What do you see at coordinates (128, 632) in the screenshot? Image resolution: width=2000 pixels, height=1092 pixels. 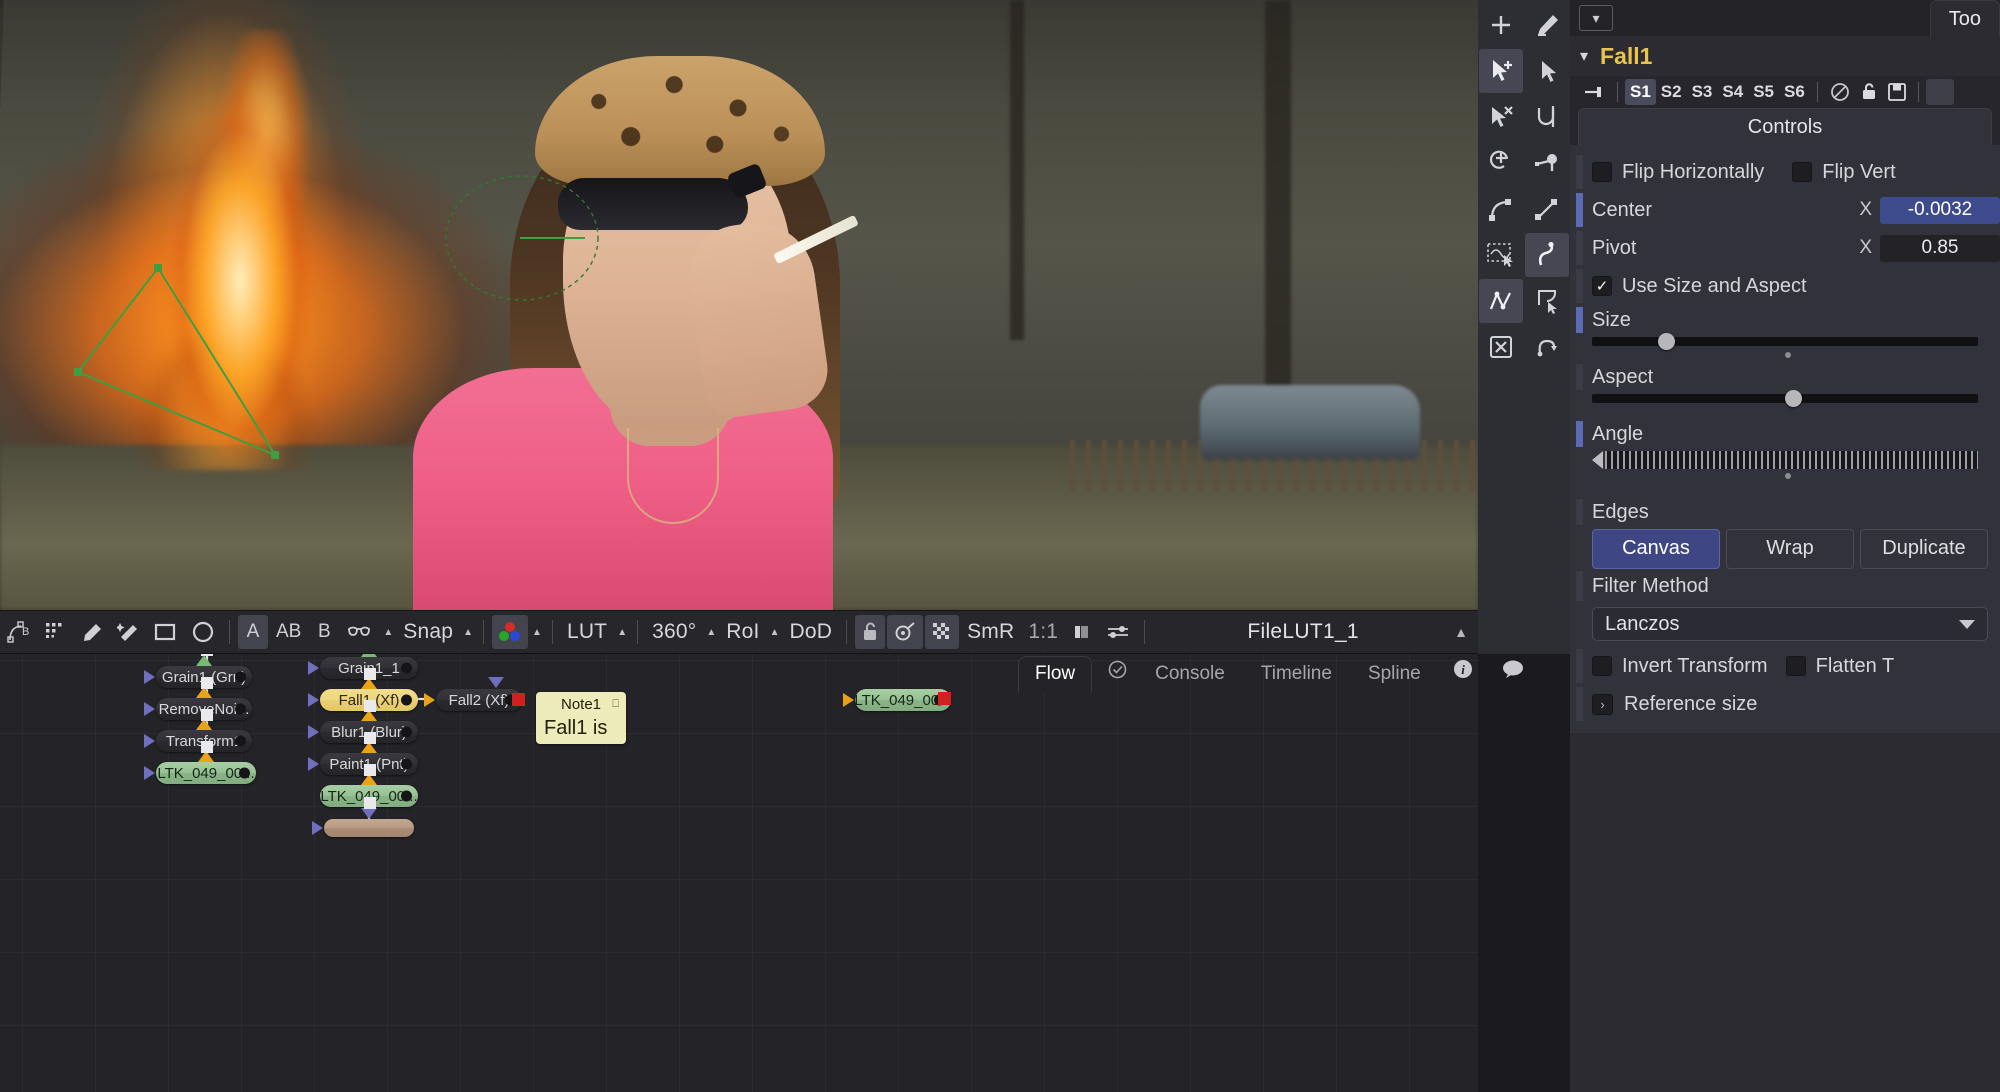 I see `magic-wand-icon` at bounding box center [128, 632].